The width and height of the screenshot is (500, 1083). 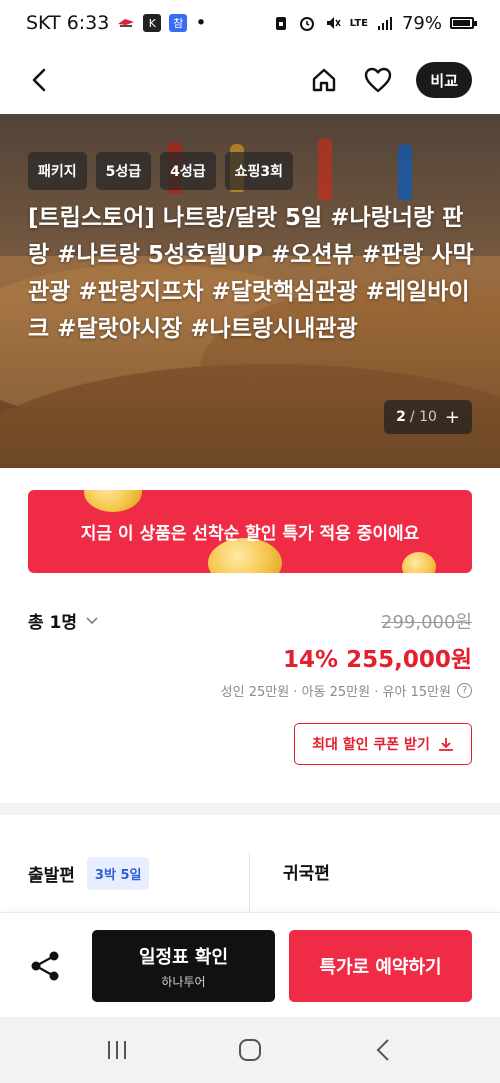 I want to click on sale-price: 255,000원, so click(x=409, y=660).